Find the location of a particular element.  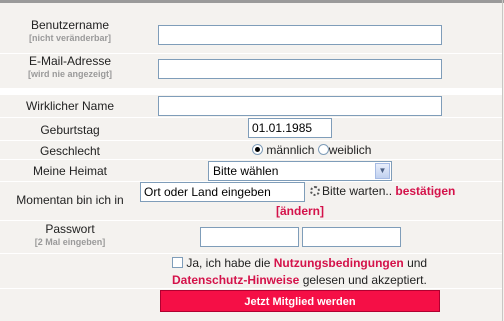

email-hint: [wird nie angezeigt] is located at coordinates (69, 74).